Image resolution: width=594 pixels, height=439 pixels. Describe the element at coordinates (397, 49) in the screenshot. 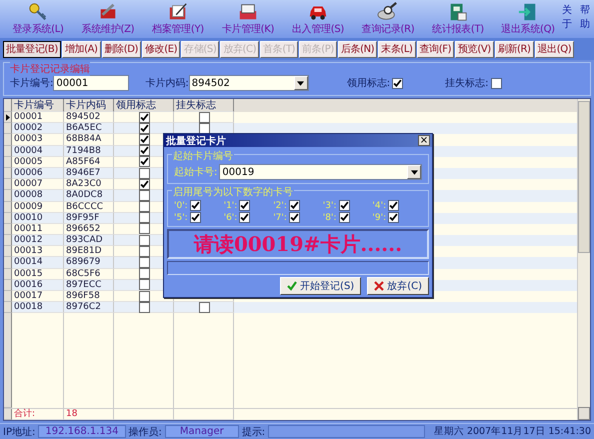

I see `toolbar-button: 末条(L)` at that location.